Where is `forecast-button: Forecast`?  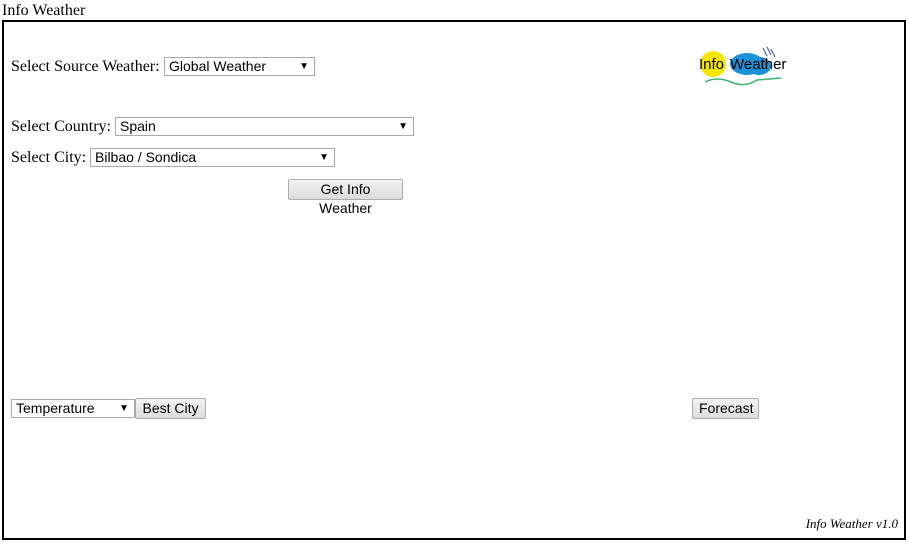
forecast-button: Forecast is located at coordinates (725, 408).